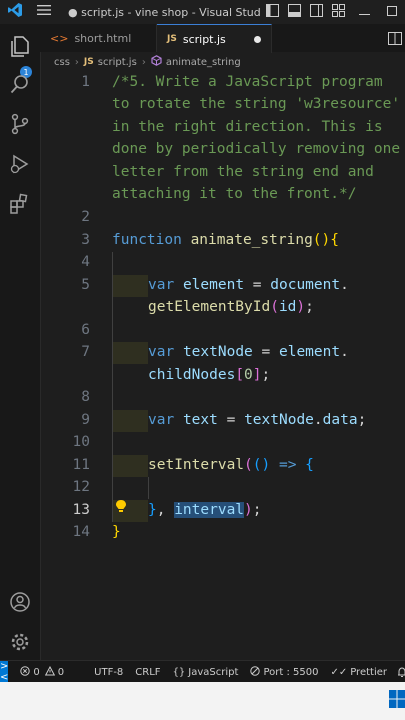  Describe the element at coordinates (81, 487) in the screenshot. I see `line-number: 12` at that location.